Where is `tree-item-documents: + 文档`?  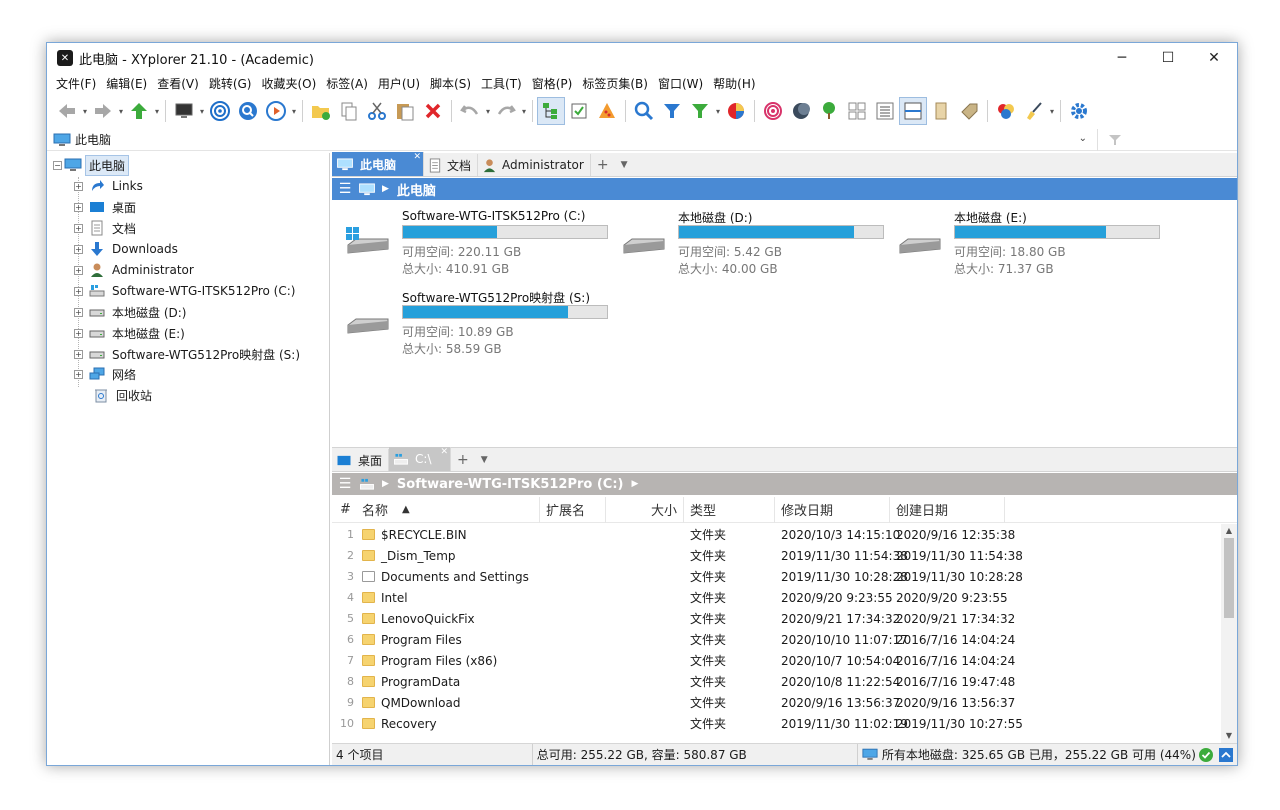
tree-item-documents: + 文档 is located at coordinates (106, 228).